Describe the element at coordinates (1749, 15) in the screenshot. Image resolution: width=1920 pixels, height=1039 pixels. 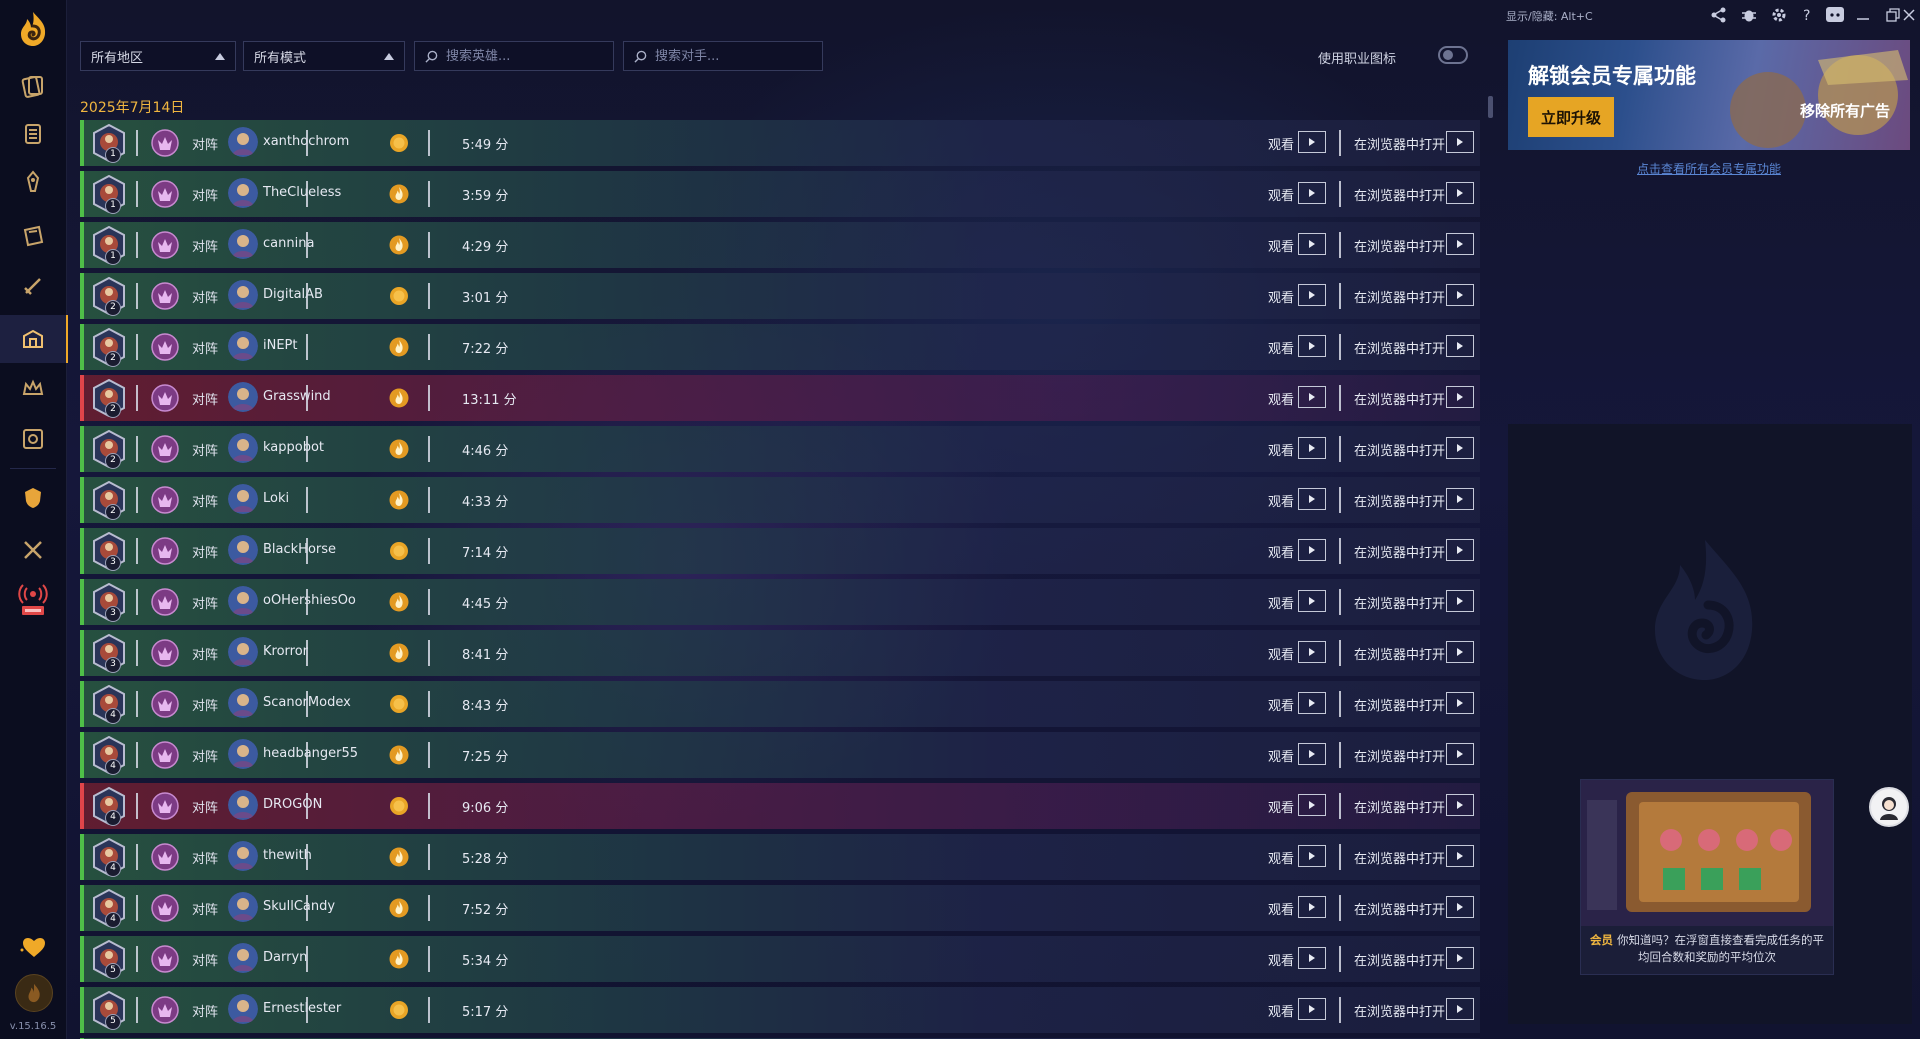
I see `bug-report-icon` at that location.